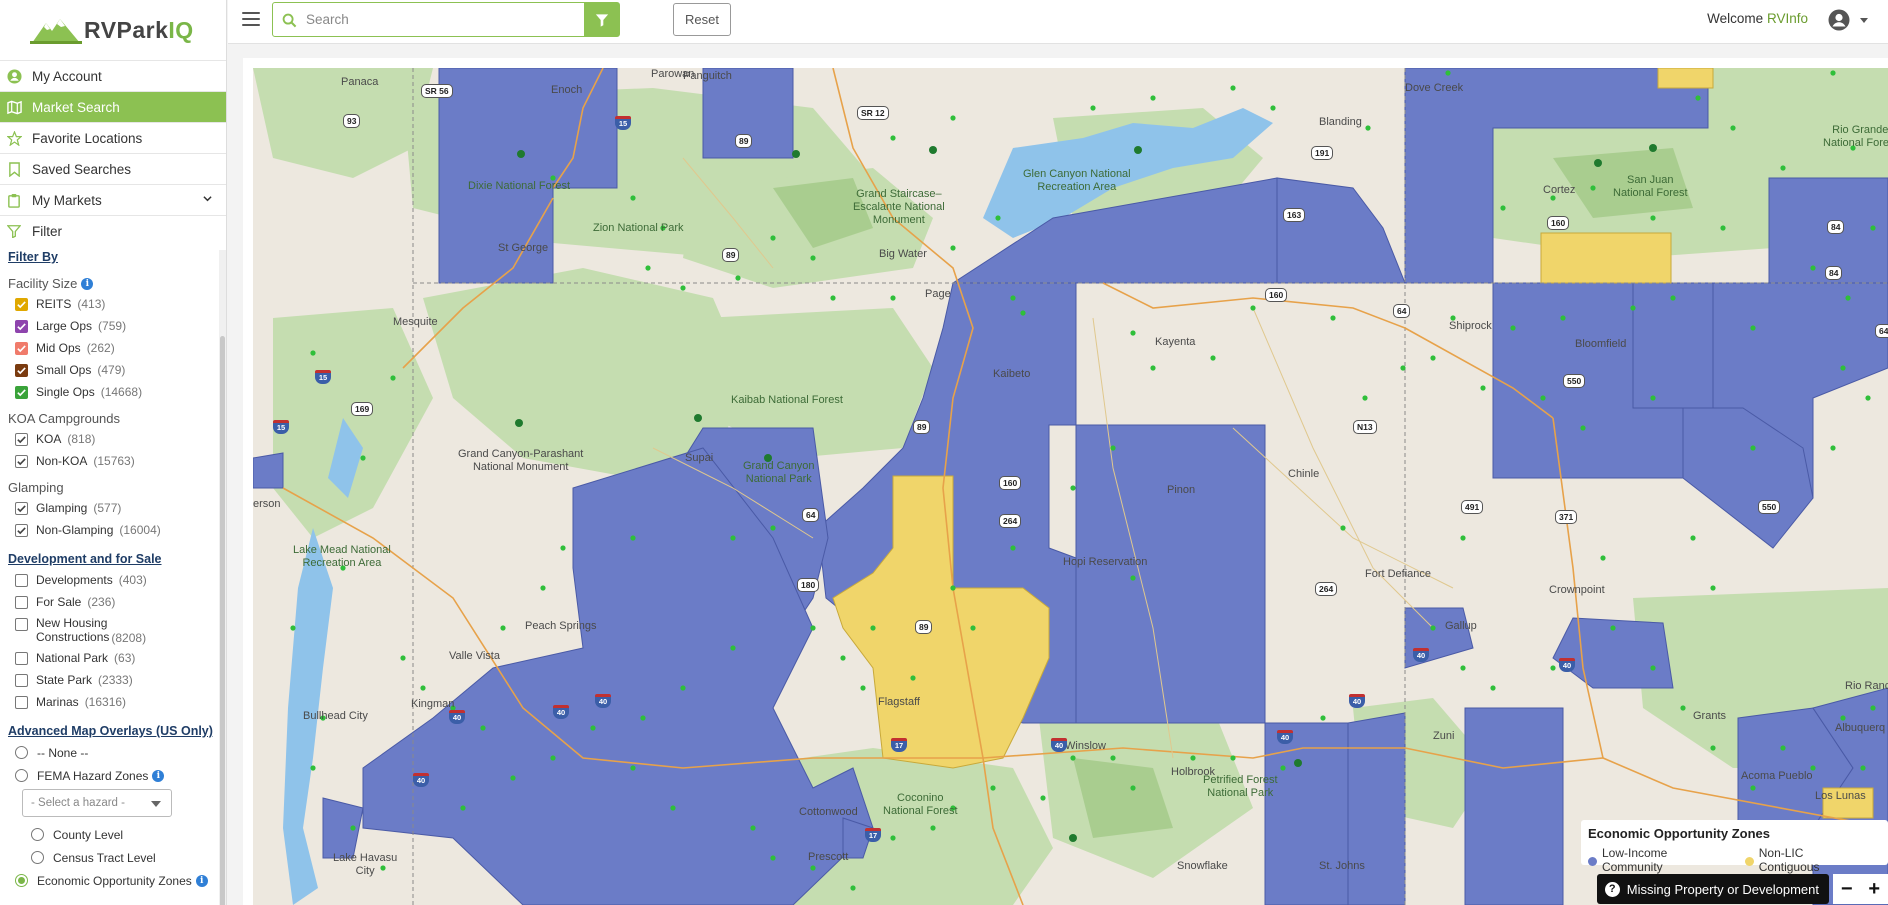 This screenshot has width=1888, height=905. Describe the element at coordinates (113, 370) in the screenshot. I see `filter-checkbox-row: Small Ops (479)` at that location.